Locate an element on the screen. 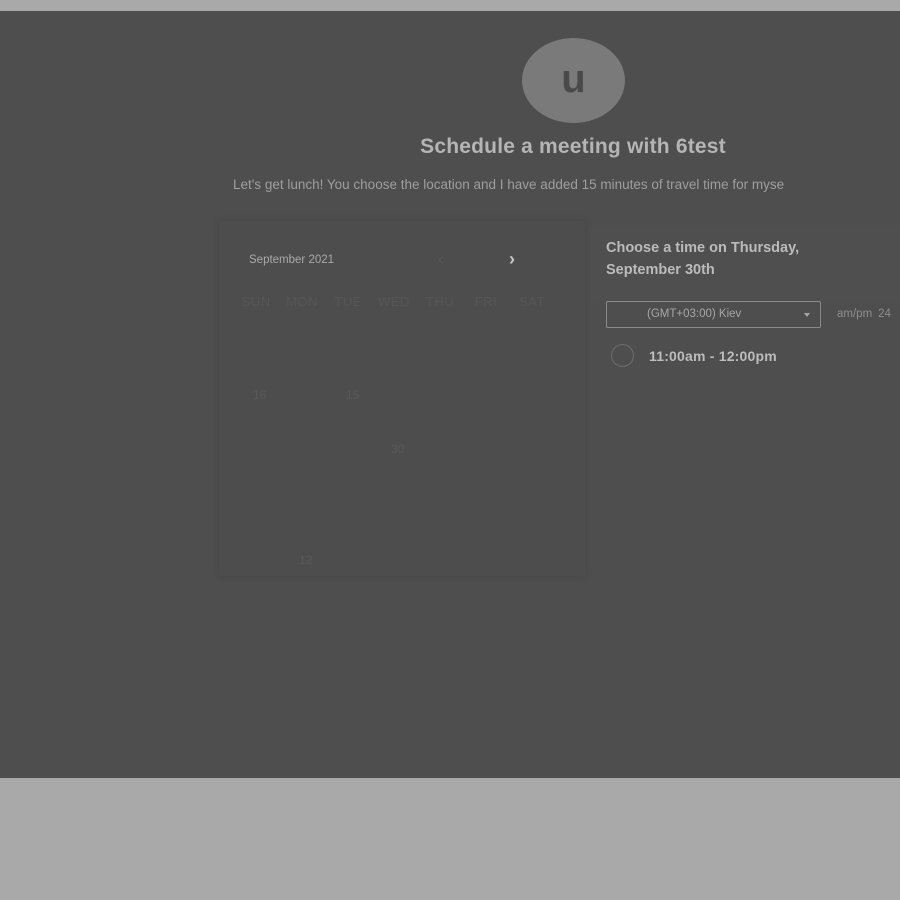 The image size is (900, 900). time-format-toggle: am/pm 24 is located at coordinates (864, 314).